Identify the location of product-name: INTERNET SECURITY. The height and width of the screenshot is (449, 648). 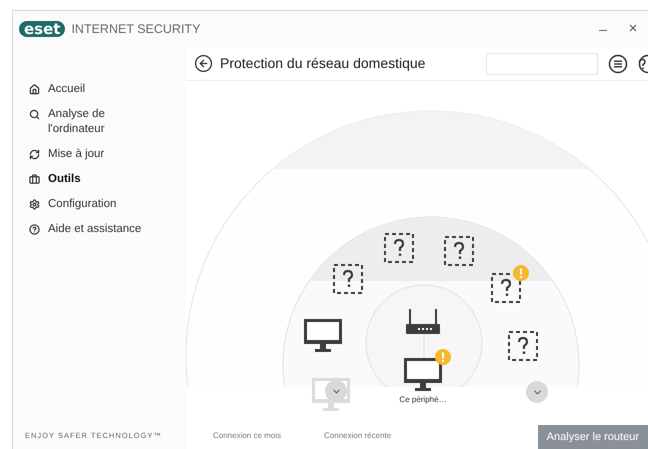
(135, 29).